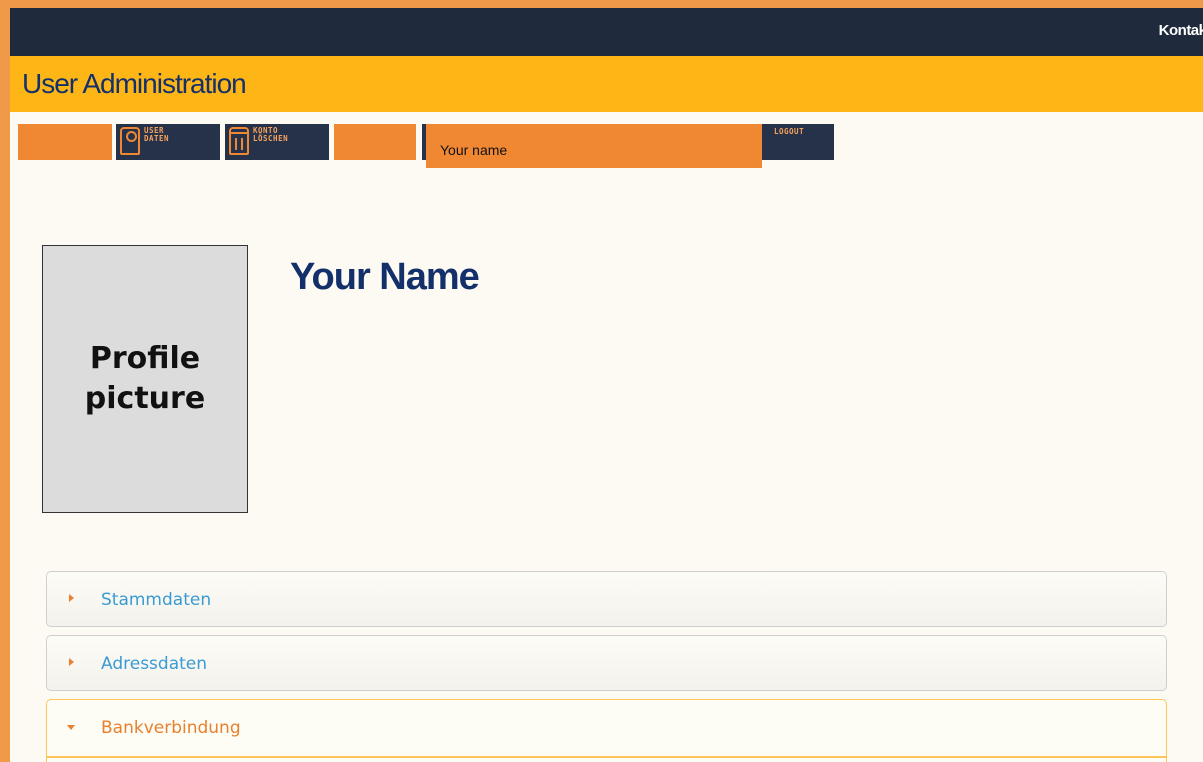 Image resolution: width=1203 pixels, height=762 pixels. I want to click on user-data-label: USER DATEN, so click(157, 134).